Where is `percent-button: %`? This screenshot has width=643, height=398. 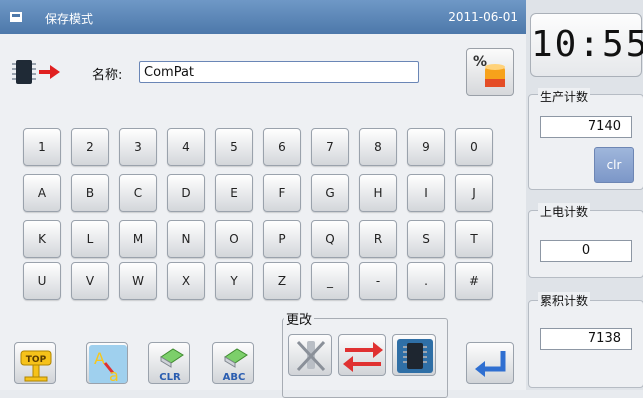
percent-button: % is located at coordinates (490, 72).